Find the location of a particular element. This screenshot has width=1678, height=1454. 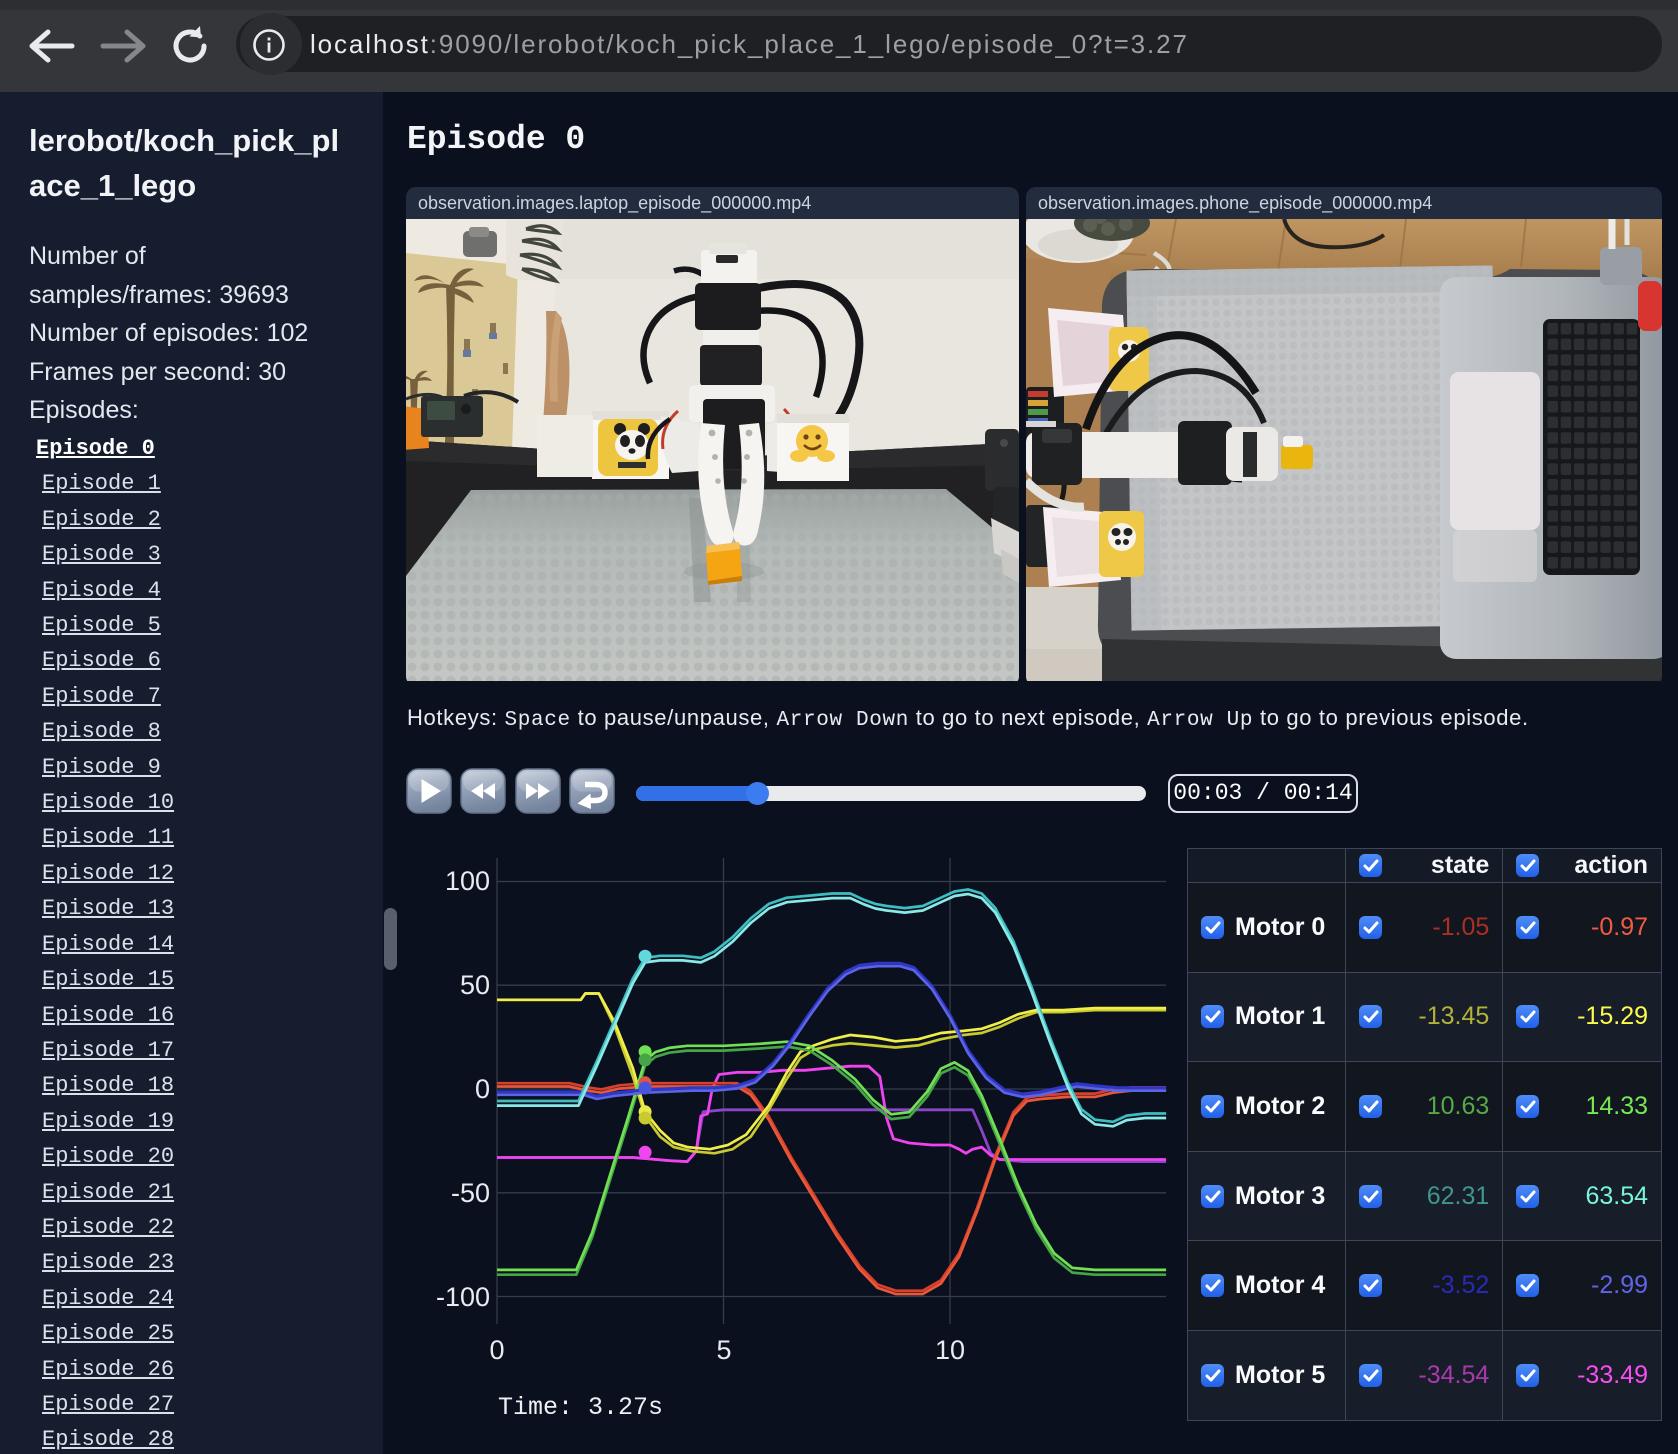

svg-text: -100 is located at coordinates (463, 1297).